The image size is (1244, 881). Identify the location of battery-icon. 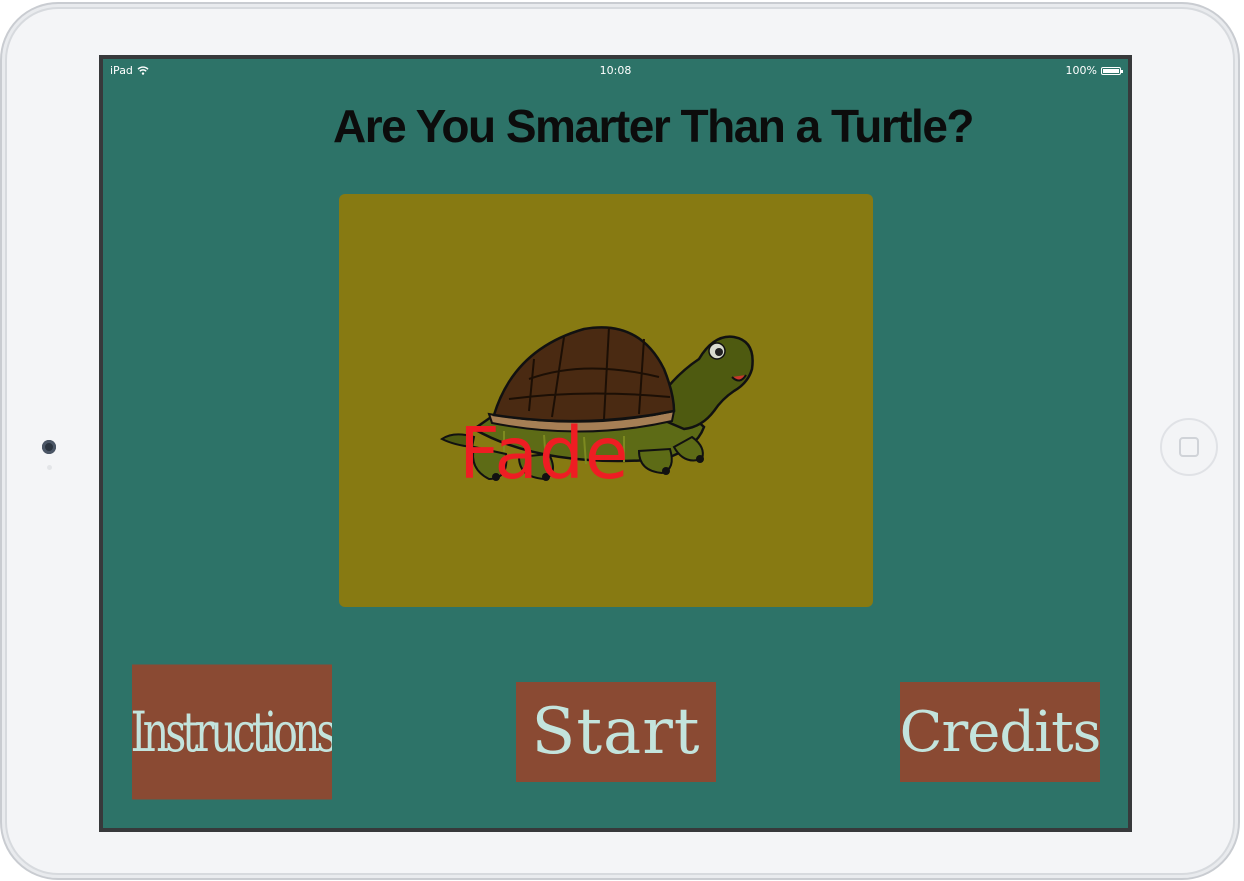
(1112, 70).